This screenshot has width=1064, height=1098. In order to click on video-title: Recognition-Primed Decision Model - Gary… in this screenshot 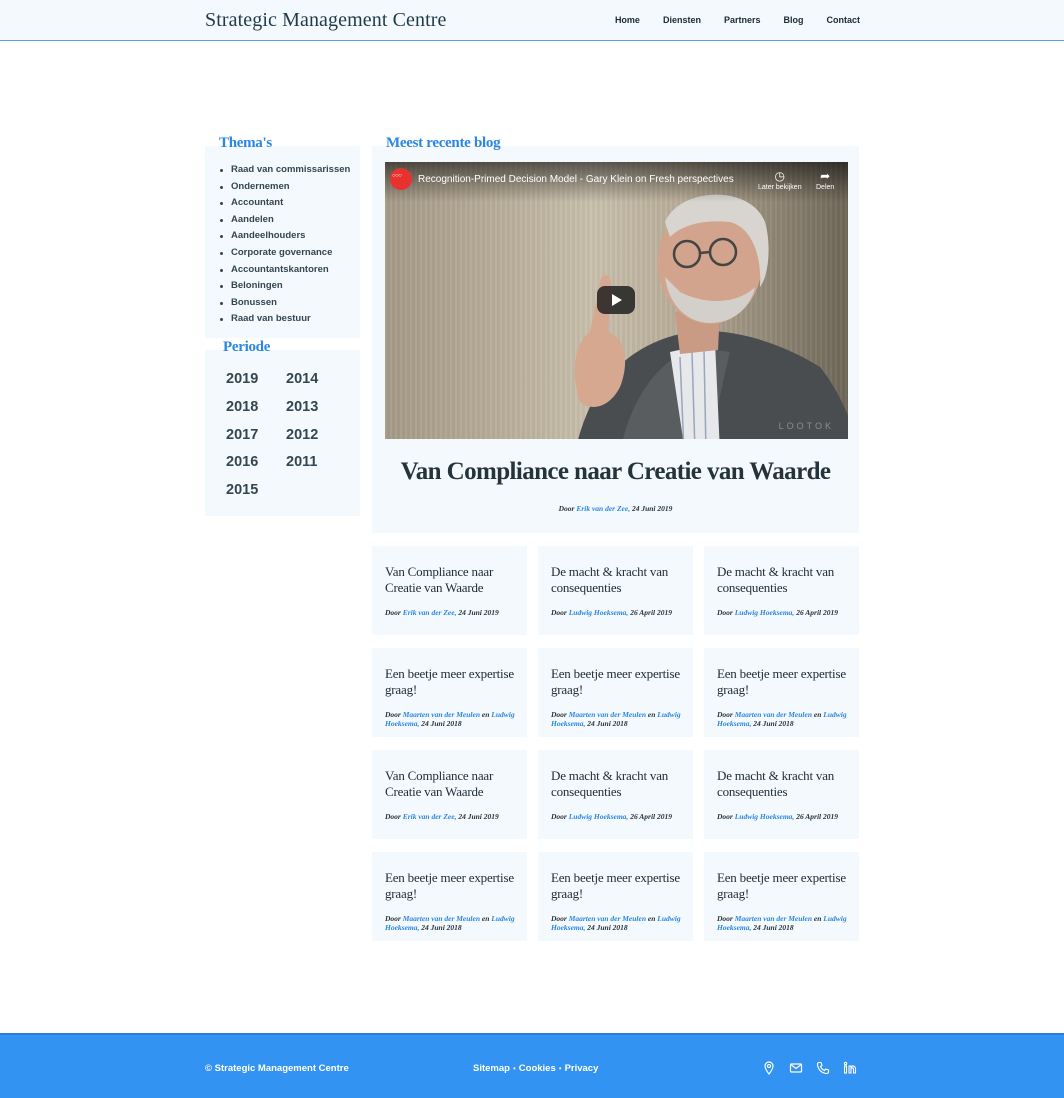, I will do `click(576, 179)`.